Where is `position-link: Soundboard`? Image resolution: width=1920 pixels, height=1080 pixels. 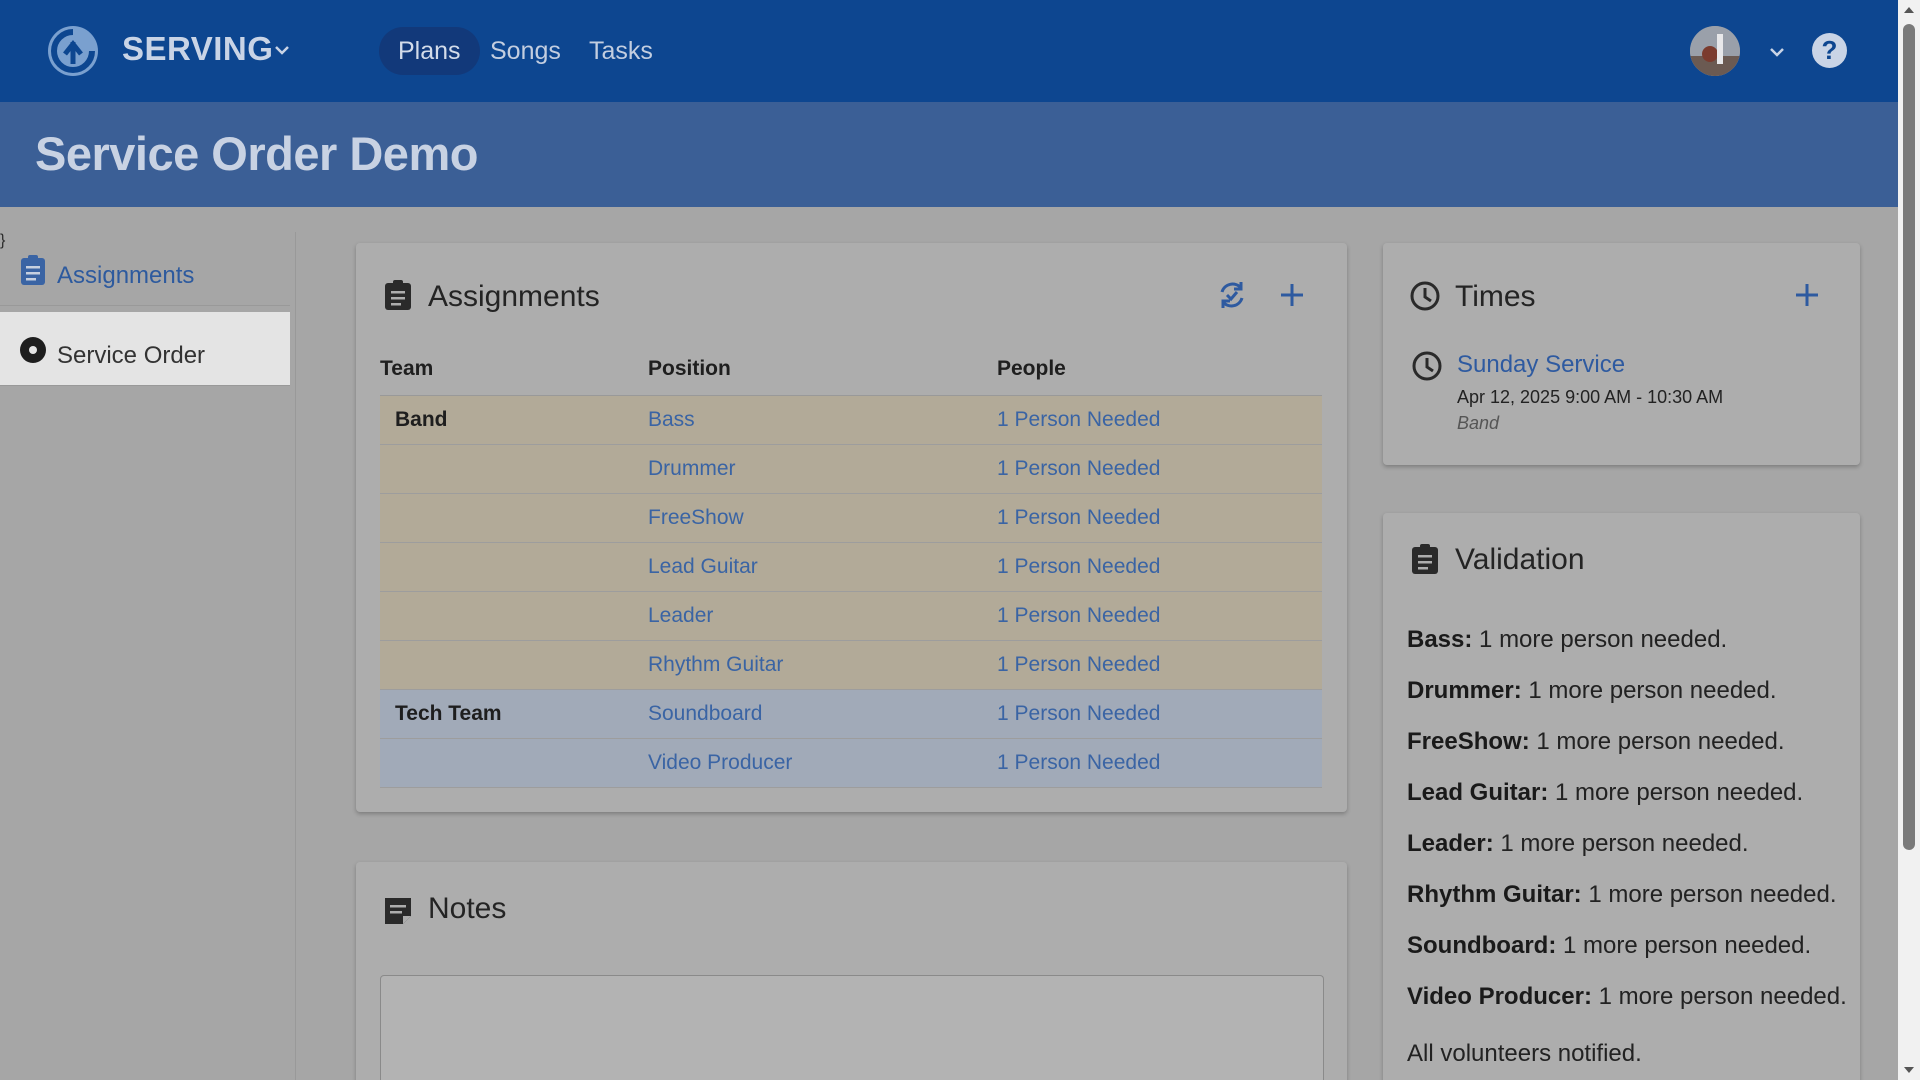
position-link: Soundboard is located at coordinates (822, 714).